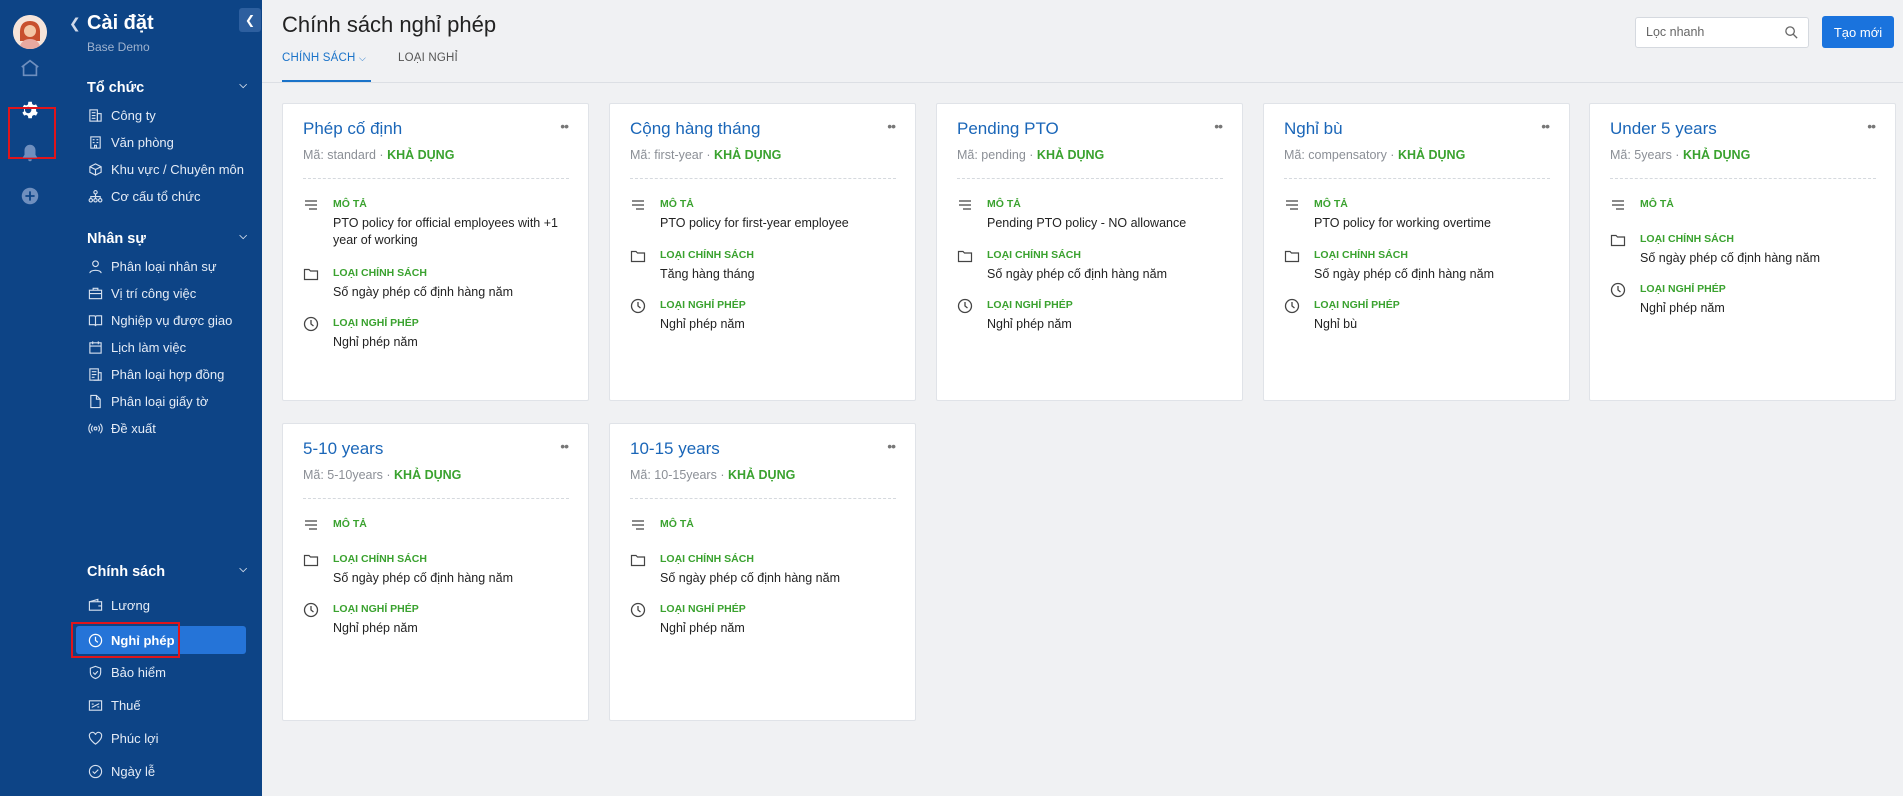 The height and width of the screenshot is (796, 1903). I want to click on add-circle-icon, so click(30, 196).